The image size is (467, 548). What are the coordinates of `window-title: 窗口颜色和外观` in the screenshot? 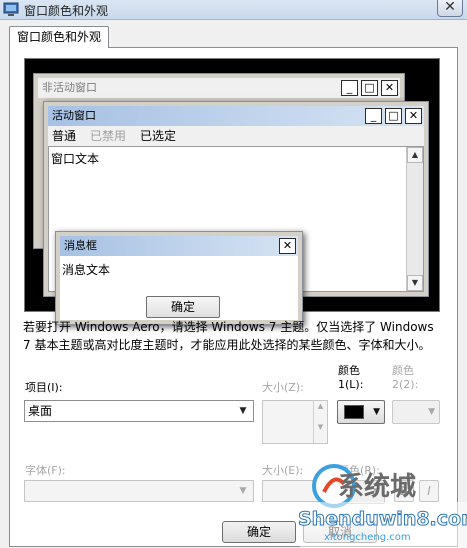 It's located at (66, 11).